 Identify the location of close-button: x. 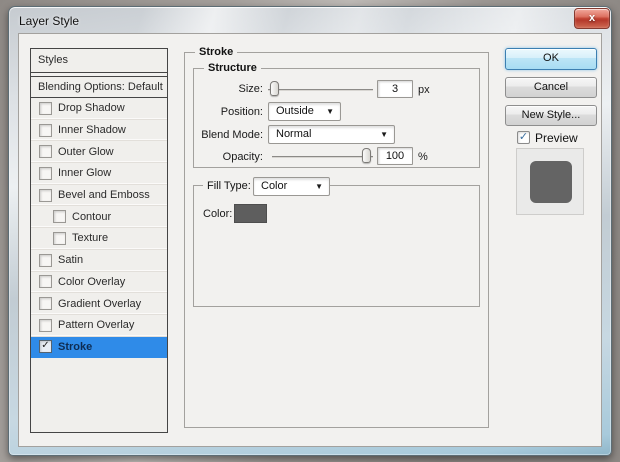
(592, 18).